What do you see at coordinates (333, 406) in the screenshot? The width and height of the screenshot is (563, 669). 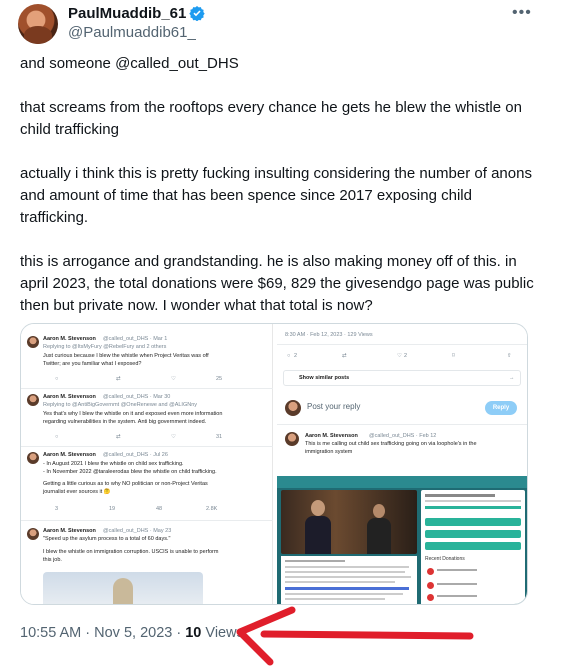 I see `reply-input: Post your reply` at bounding box center [333, 406].